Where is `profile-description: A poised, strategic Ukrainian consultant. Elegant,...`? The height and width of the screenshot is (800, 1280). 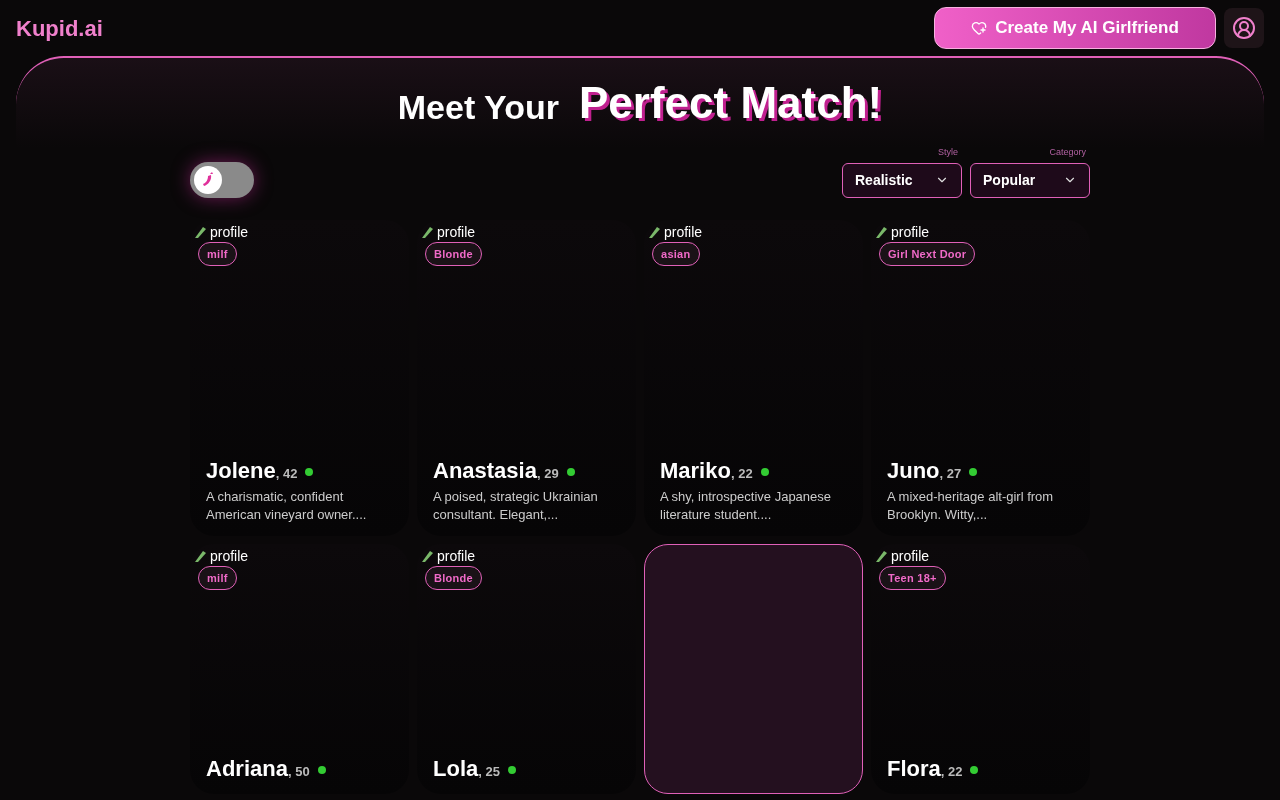 profile-description: A poised, strategic Ukrainian consultant. Elegant,... is located at coordinates (516, 505).